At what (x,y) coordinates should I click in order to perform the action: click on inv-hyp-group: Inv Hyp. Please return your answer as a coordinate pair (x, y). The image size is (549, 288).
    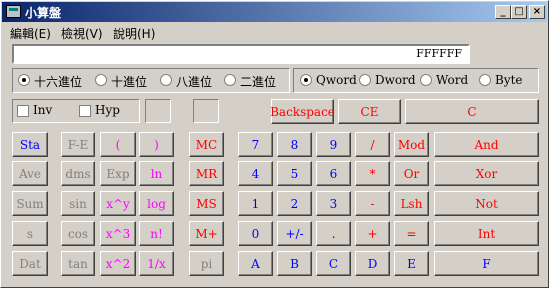
    Looking at the image, I should click on (76, 111).